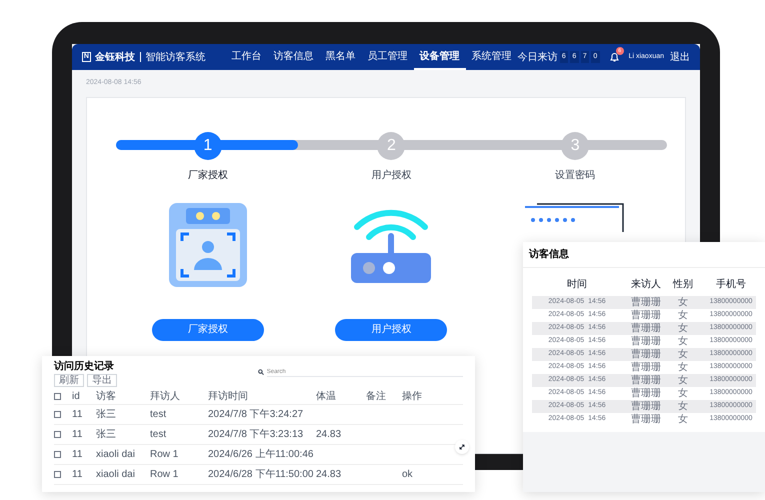 The image size is (765, 500). Describe the element at coordinates (261, 455) in the screenshot. I see `table-cell-text: 2024/6/26 上午11:00:46` at that location.